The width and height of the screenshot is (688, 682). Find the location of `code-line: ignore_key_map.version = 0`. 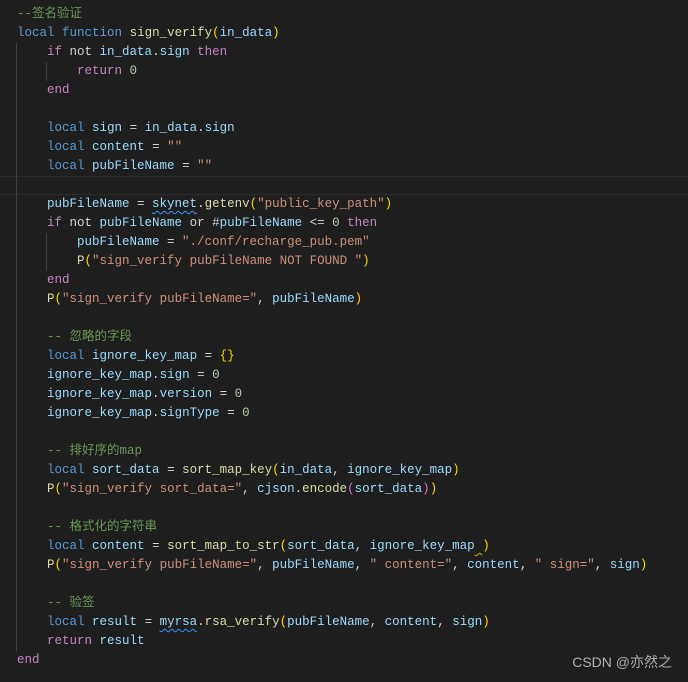

code-line: ignore_key_map.version = 0 is located at coordinates (344, 394).